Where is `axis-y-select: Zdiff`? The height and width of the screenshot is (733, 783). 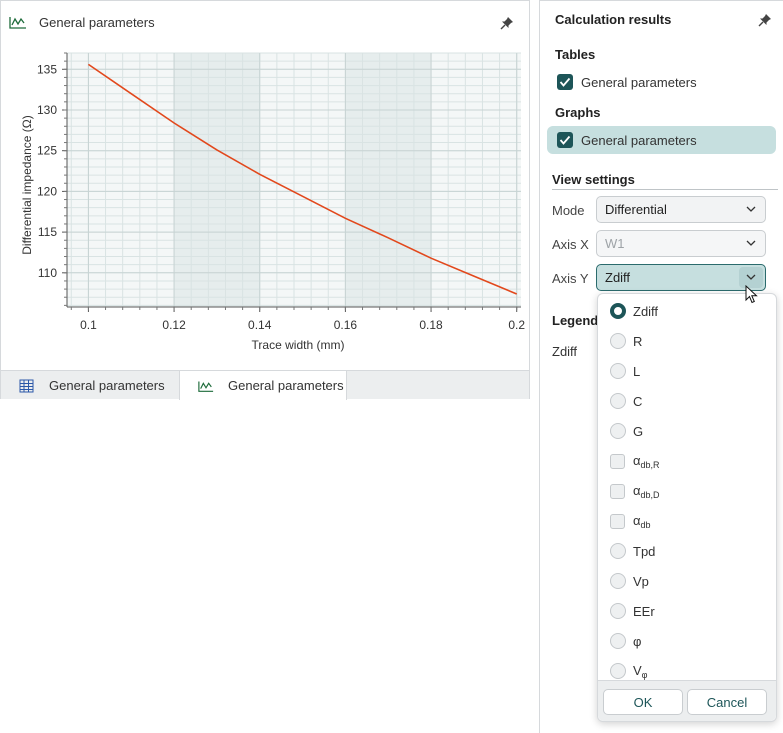 axis-y-select: Zdiff is located at coordinates (681, 277).